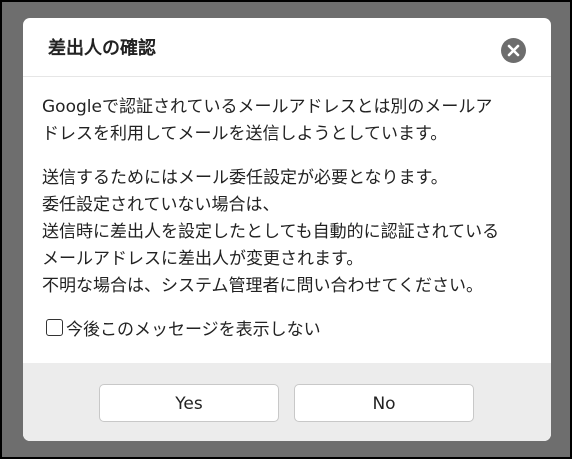 Image resolution: width=572 pixels, height=459 pixels. I want to click on message-line: メールアドレスに差出人が変更されます。, so click(203, 259).